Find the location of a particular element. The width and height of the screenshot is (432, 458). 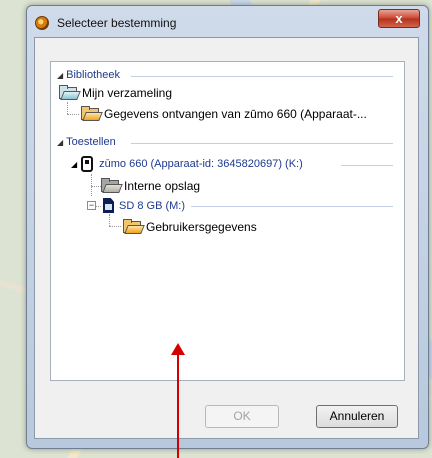

garmin-app-icon is located at coordinates (42, 23).